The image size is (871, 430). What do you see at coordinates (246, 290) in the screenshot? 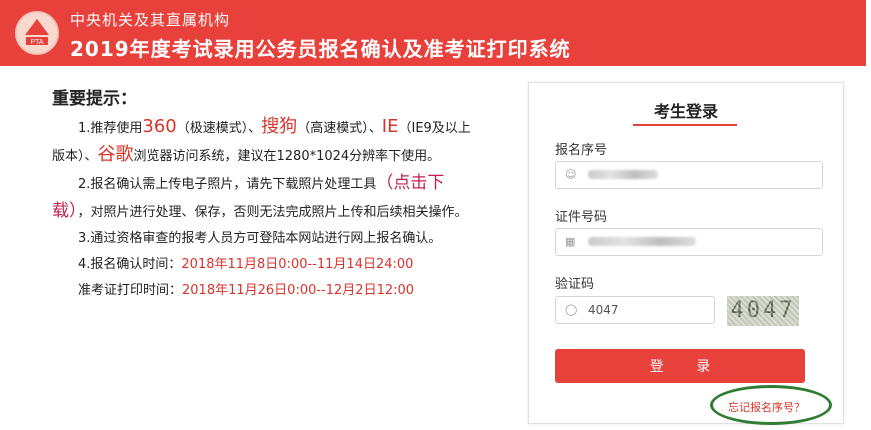
I see `notice-item-print-time: 准考证打印时间：2018年11月26日0:00--12月2日12:00` at bounding box center [246, 290].